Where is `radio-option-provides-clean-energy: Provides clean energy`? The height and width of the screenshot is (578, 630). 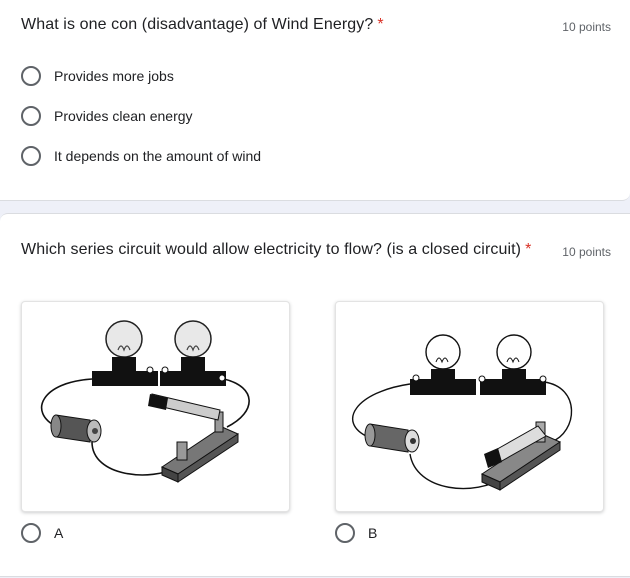 radio-option-provides-clean-energy: Provides clean energy is located at coordinates (107, 116).